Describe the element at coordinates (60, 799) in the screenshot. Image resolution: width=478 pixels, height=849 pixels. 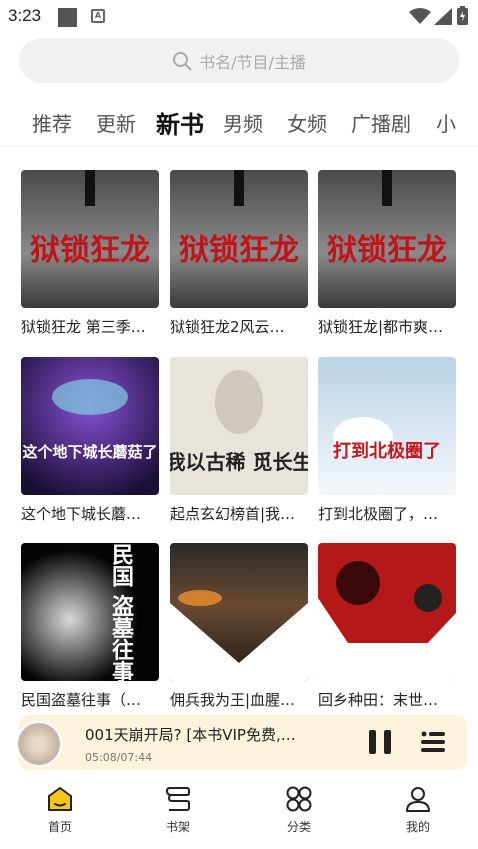
I see `home-icon` at that location.